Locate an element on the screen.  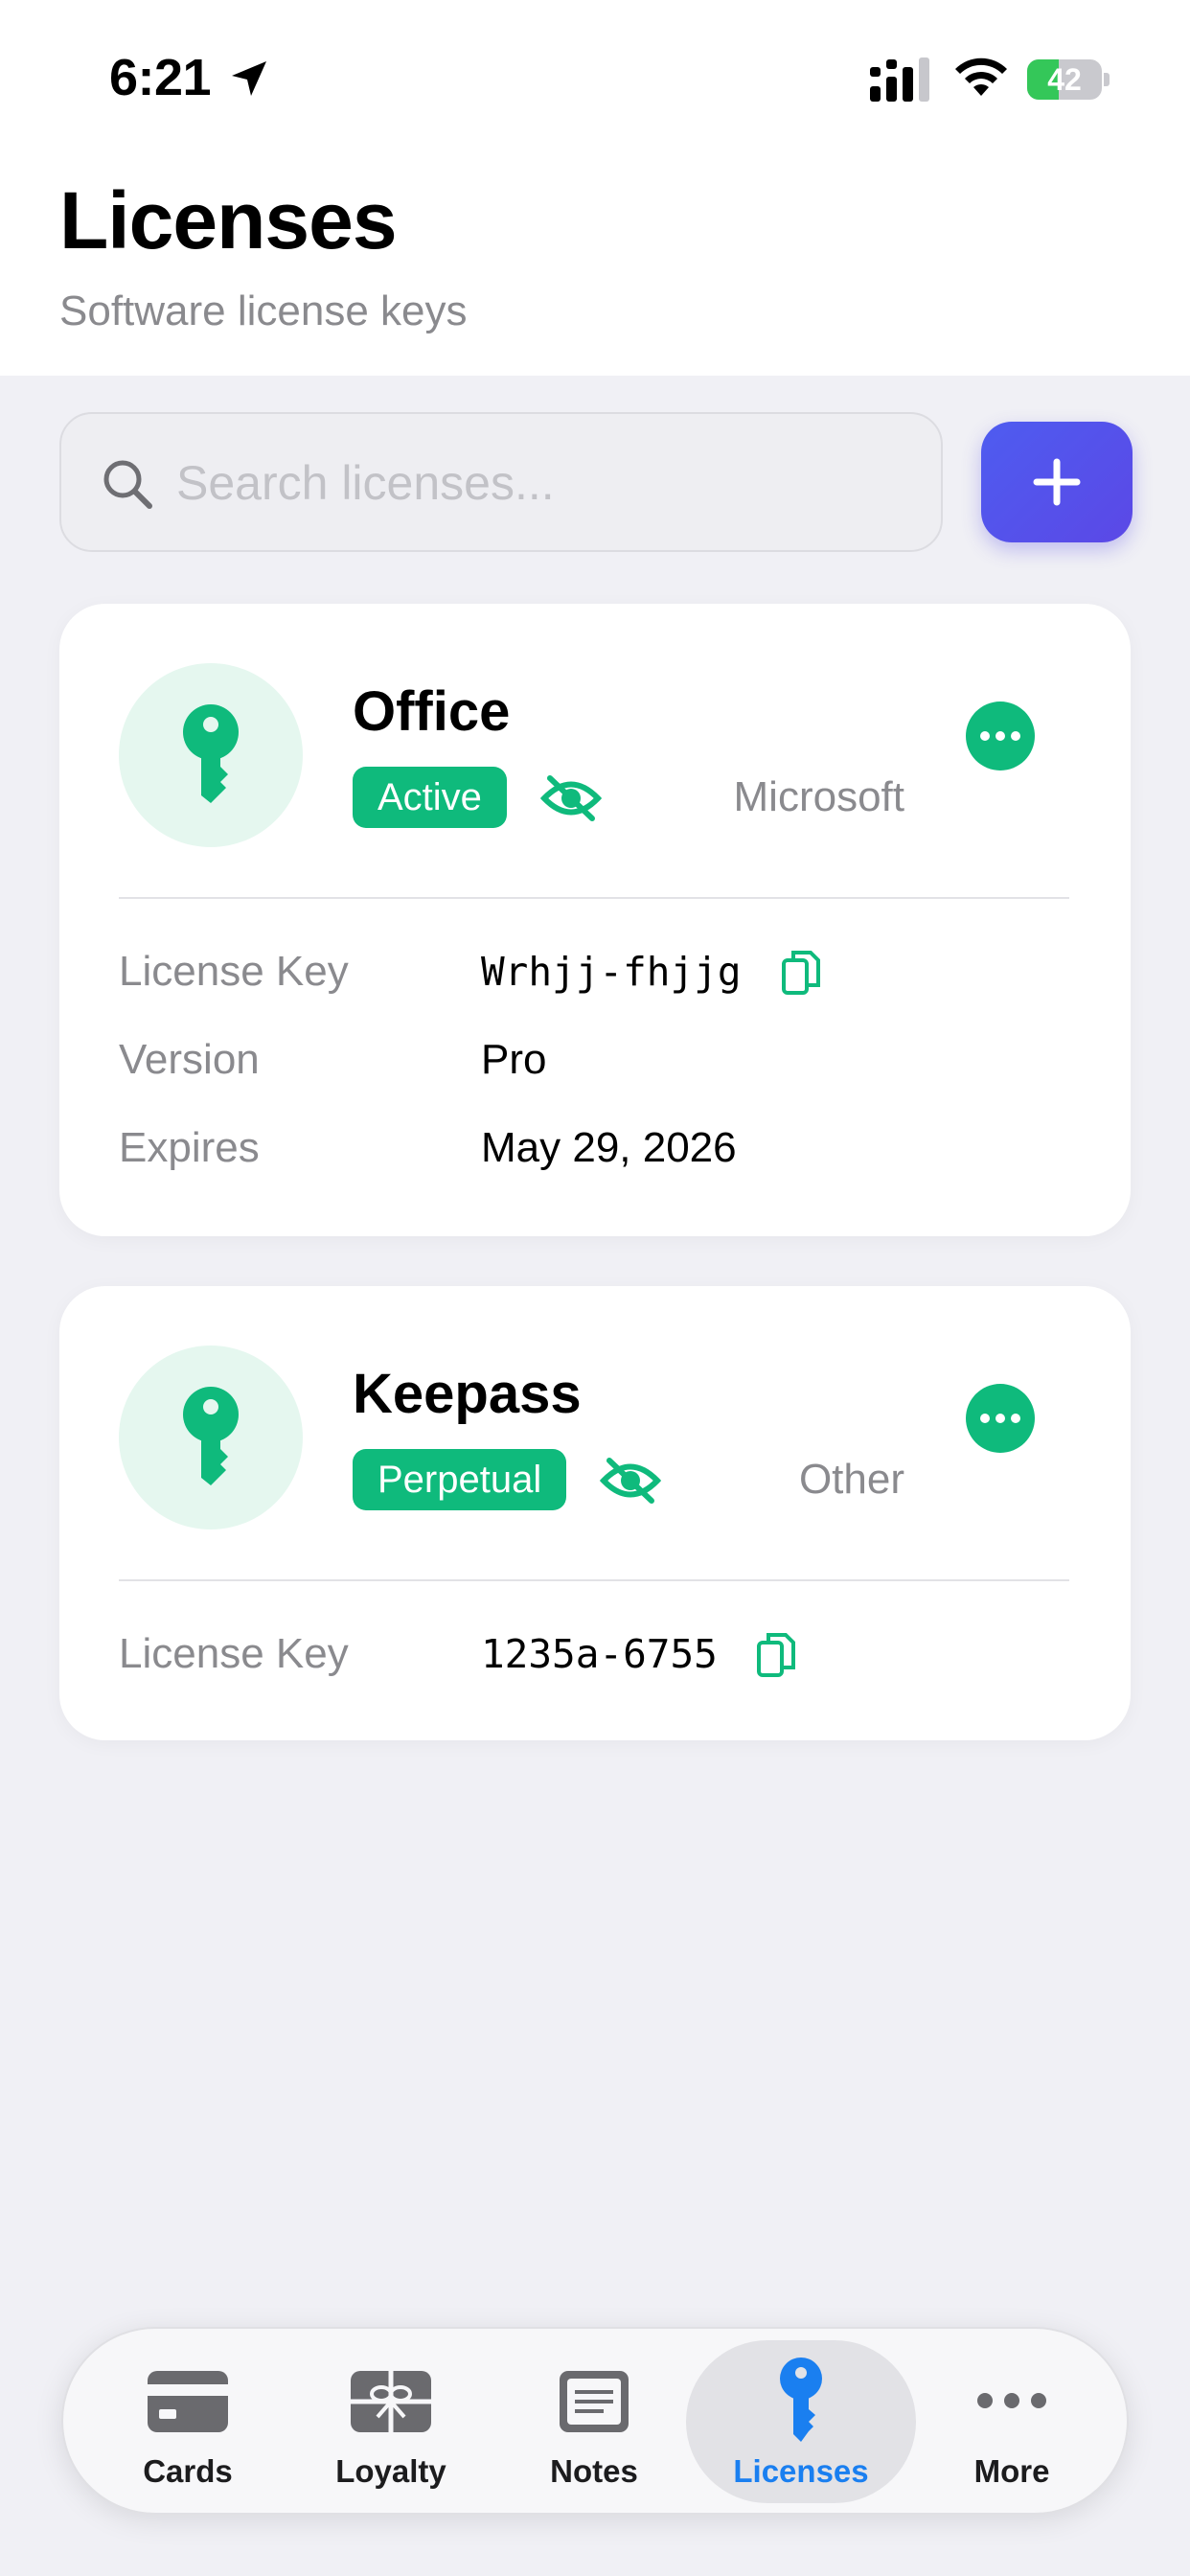
status-badge: Active is located at coordinates (430, 797).